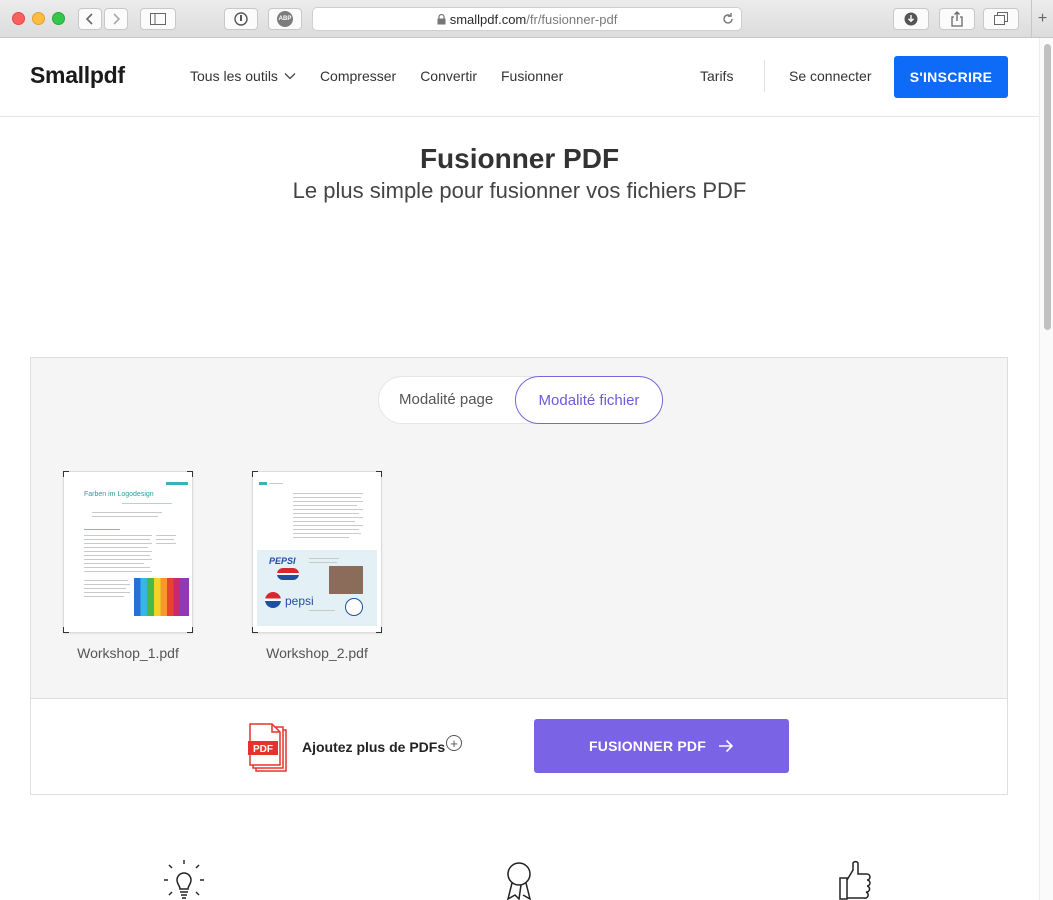 The width and height of the screenshot is (1053, 900). I want to click on lock-icon, so click(441, 18).